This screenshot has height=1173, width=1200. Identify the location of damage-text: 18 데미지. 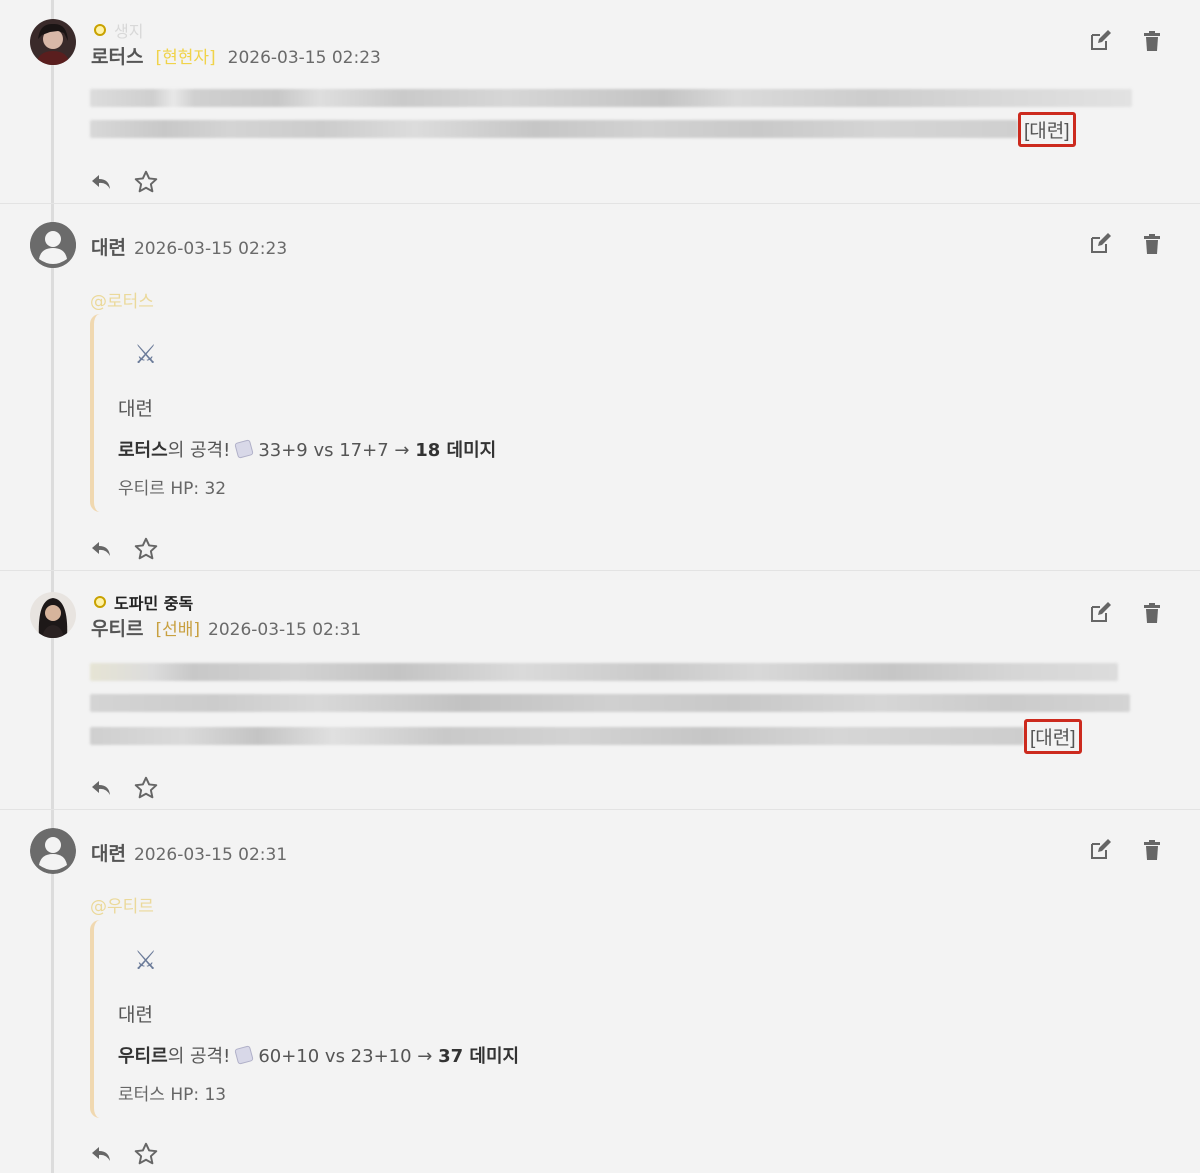
(456, 450).